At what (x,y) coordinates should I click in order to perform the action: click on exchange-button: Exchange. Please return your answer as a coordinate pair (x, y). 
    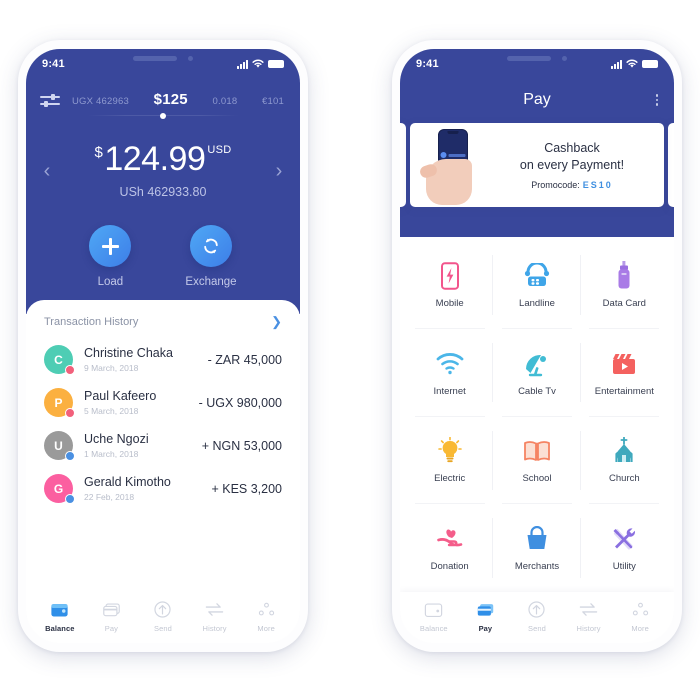
    Looking at the image, I should click on (211, 256).